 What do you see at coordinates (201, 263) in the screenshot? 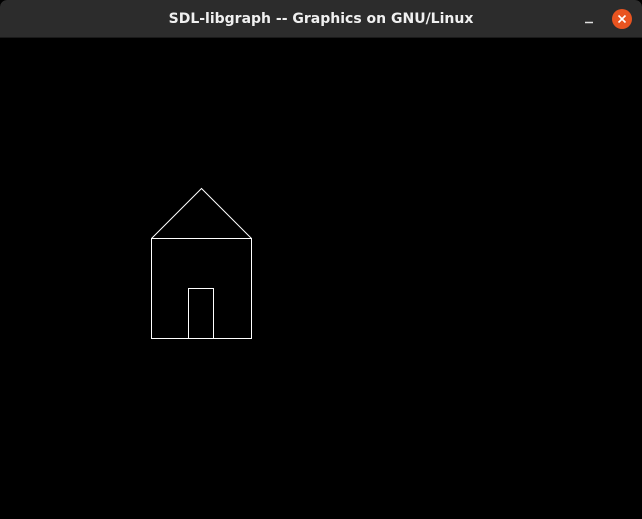
I see `house-drawing` at bounding box center [201, 263].